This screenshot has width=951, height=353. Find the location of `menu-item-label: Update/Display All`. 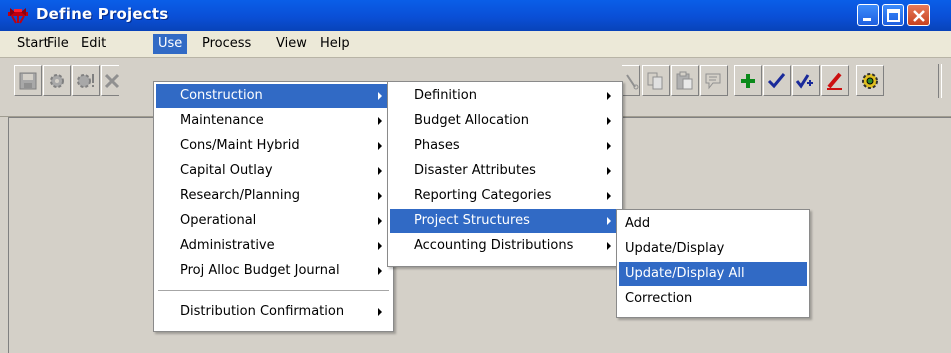

menu-item-label: Update/Display All is located at coordinates (685, 273).